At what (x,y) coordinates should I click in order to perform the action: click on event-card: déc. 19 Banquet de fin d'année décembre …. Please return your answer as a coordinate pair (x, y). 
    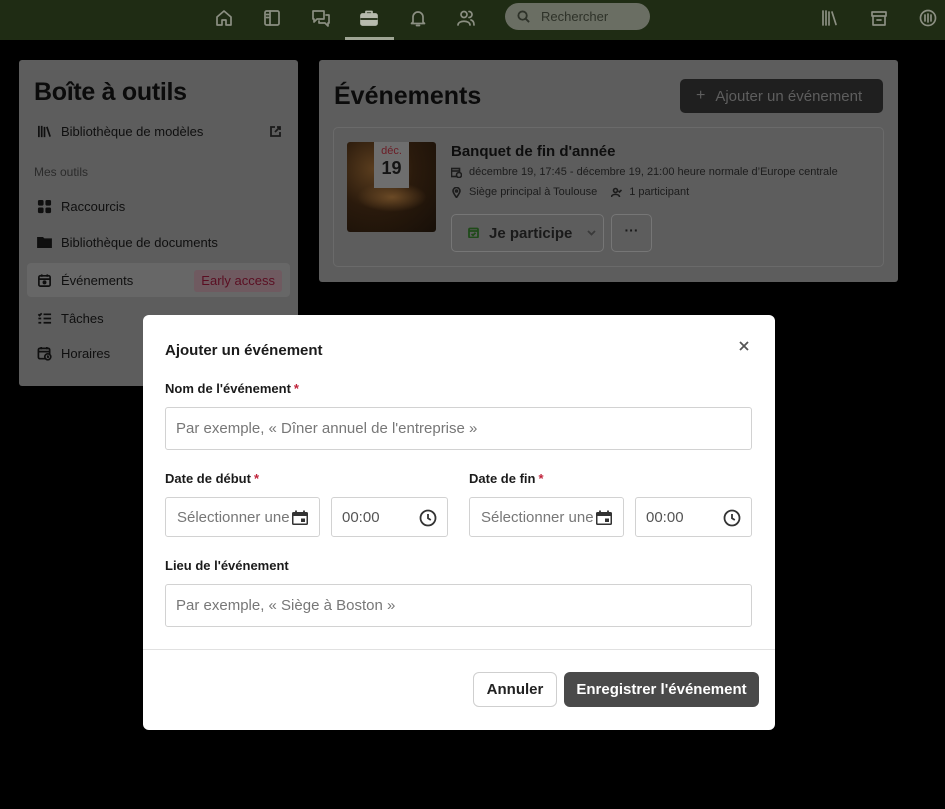
    Looking at the image, I should click on (608, 197).